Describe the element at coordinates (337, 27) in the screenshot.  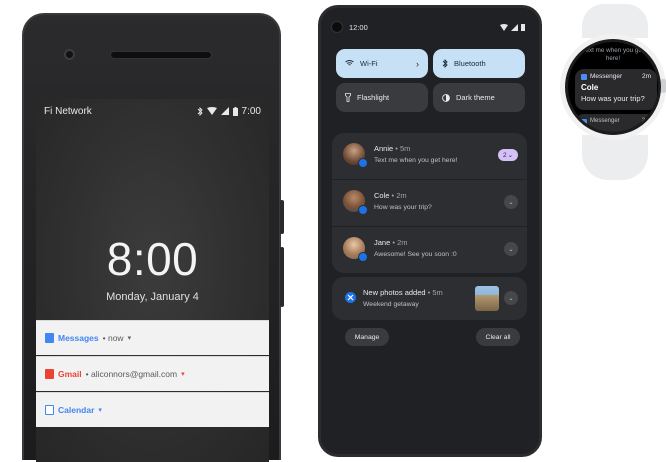
I see `punch-hole-camera` at that location.